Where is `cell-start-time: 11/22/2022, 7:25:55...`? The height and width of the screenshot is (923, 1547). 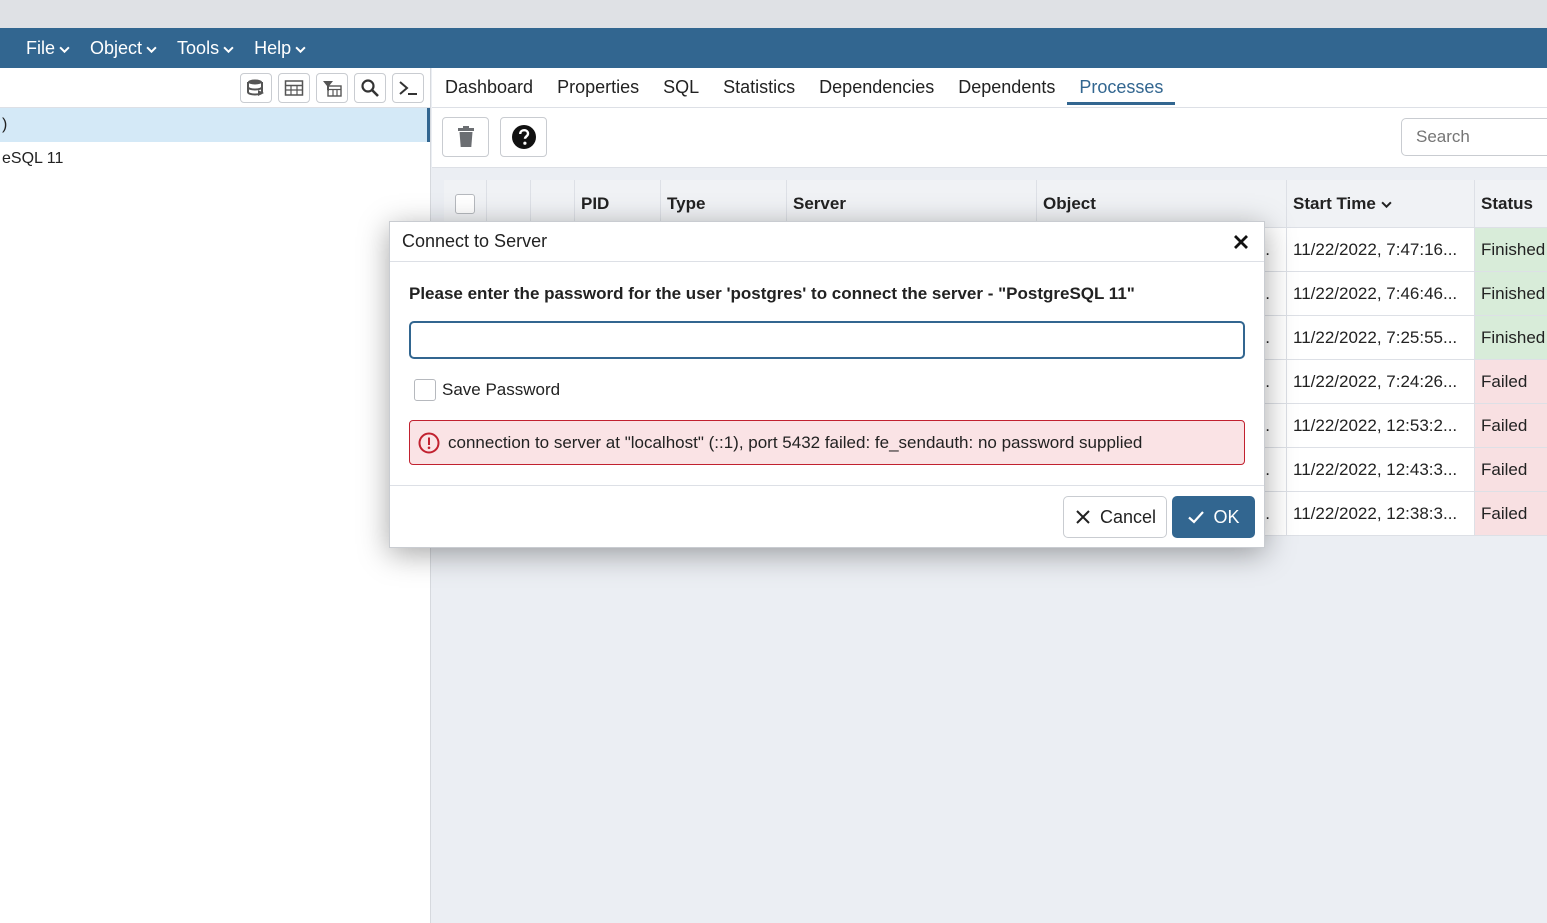 cell-start-time: 11/22/2022, 7:25:55... is located at coordinates (1381, 337).